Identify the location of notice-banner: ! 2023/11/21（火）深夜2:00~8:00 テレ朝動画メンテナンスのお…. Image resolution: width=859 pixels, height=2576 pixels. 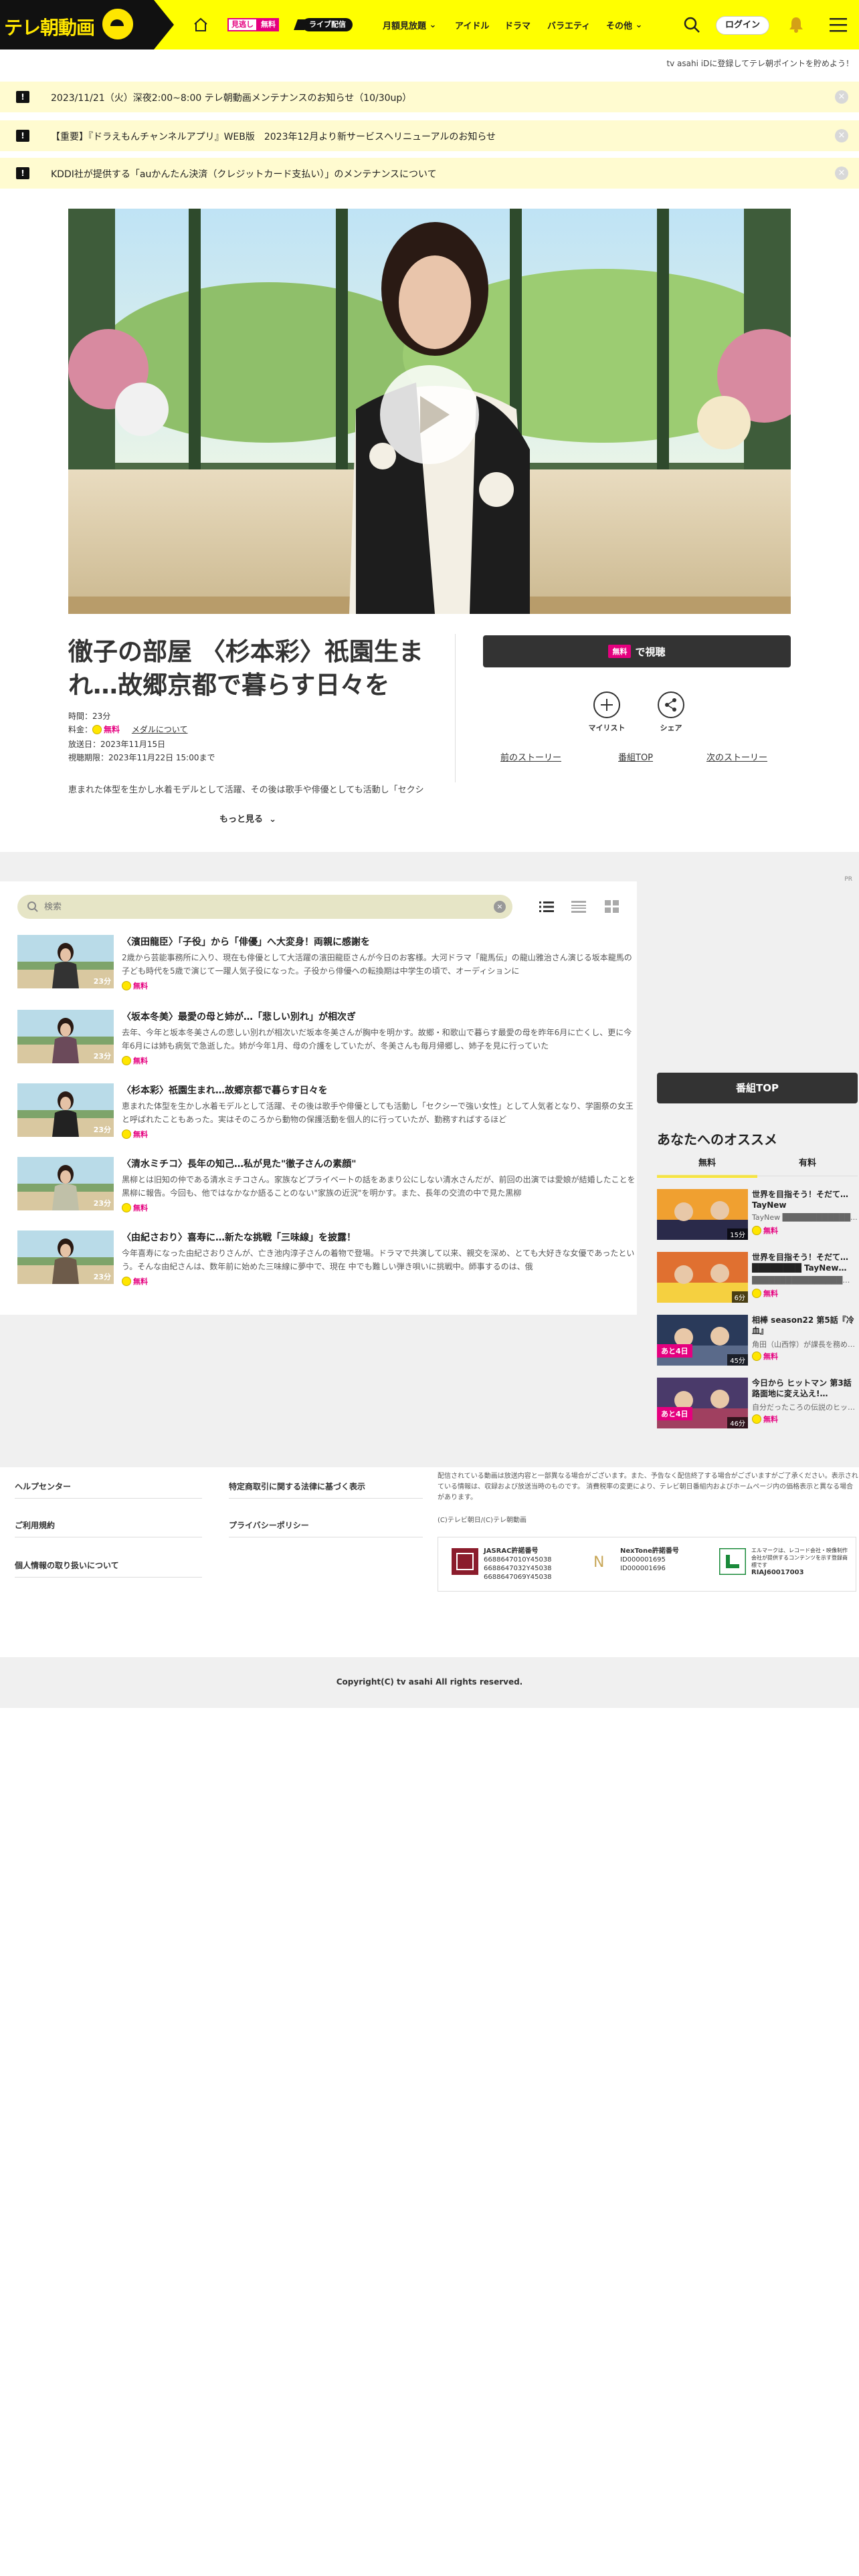
(429, 97).